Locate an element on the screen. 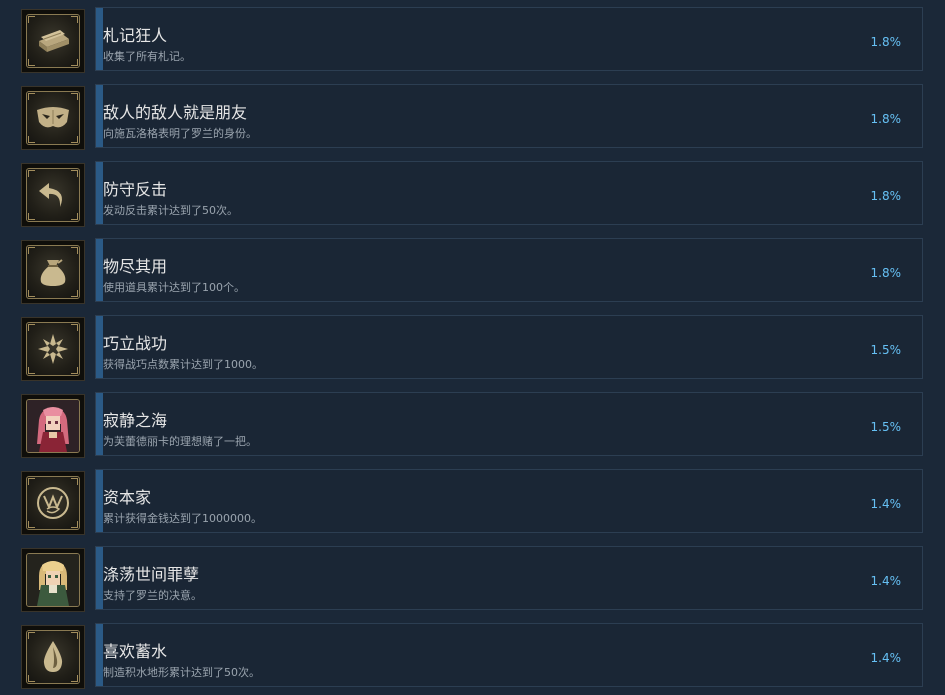  achievement-title: 寂静之海 is located at coordinates (135, 420).